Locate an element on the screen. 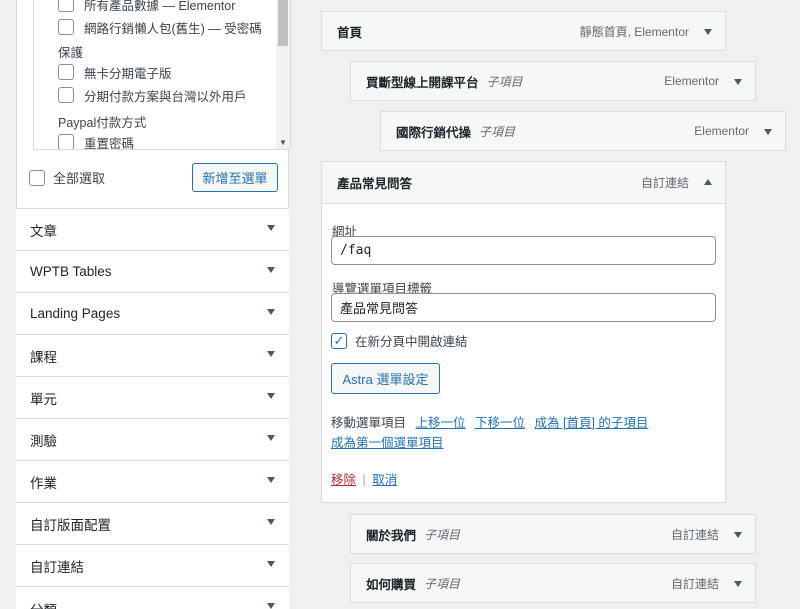 This screenshot has height=609, width=800. list-item: 無卡分期電子版 is located at coordinates (115, 72).